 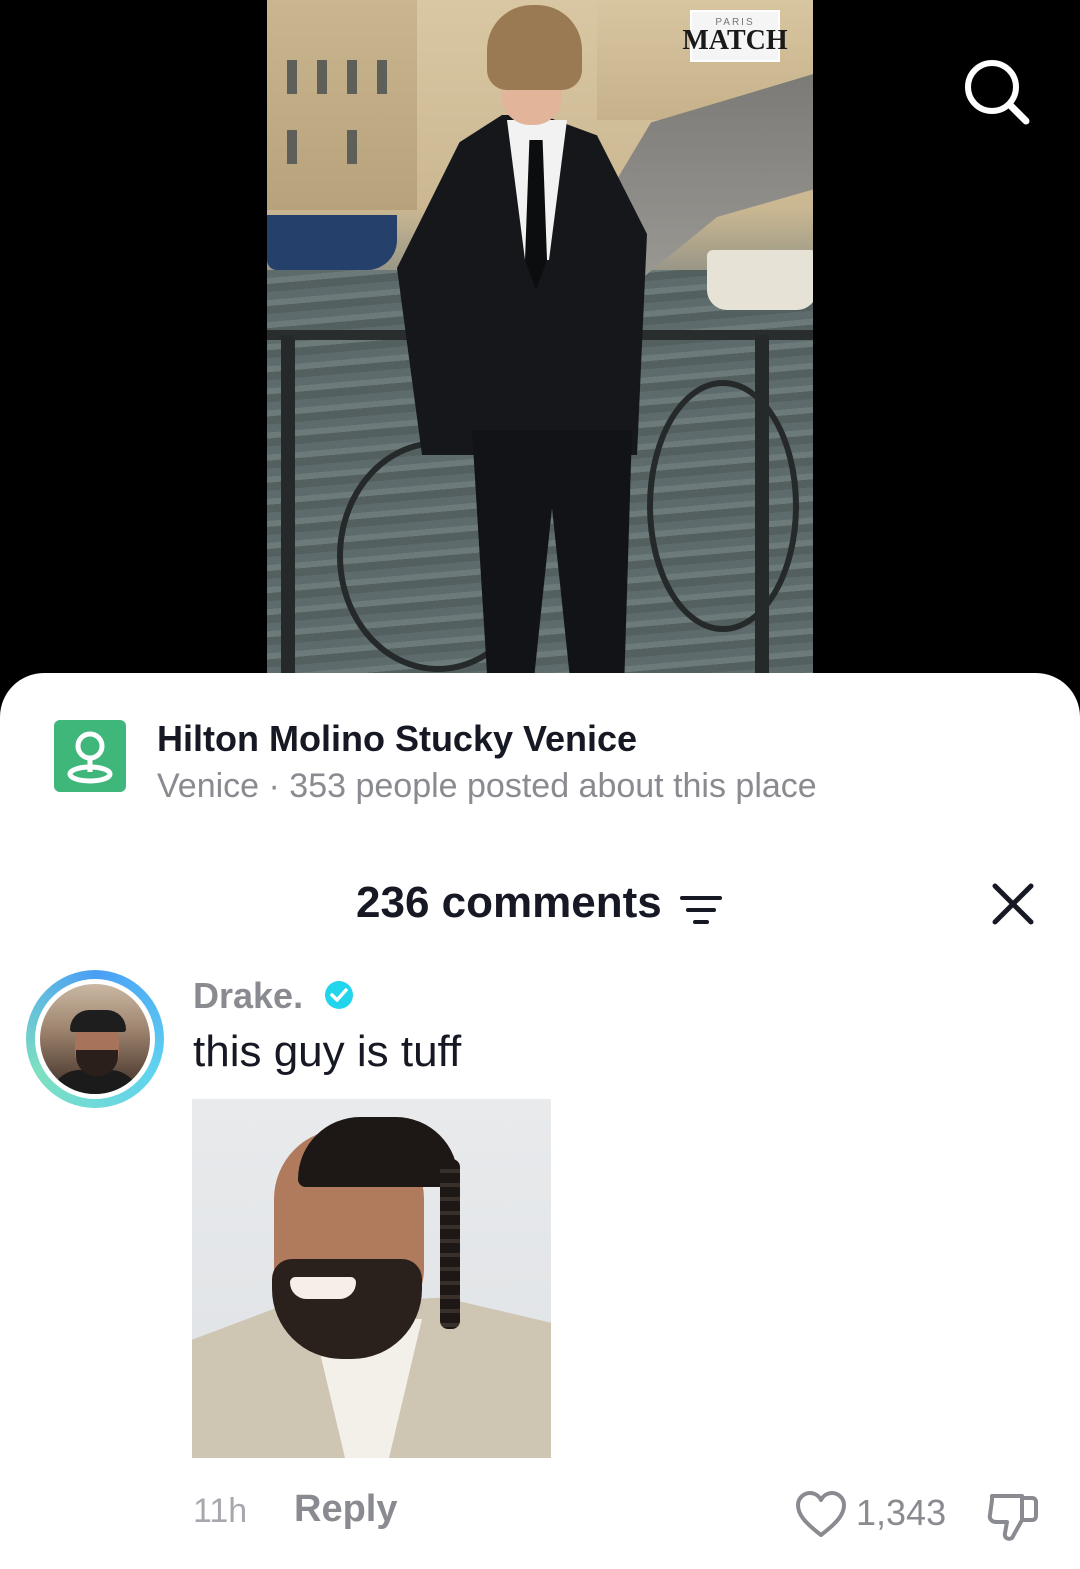 I want to click on search-icon, so click(x=997, y=92).